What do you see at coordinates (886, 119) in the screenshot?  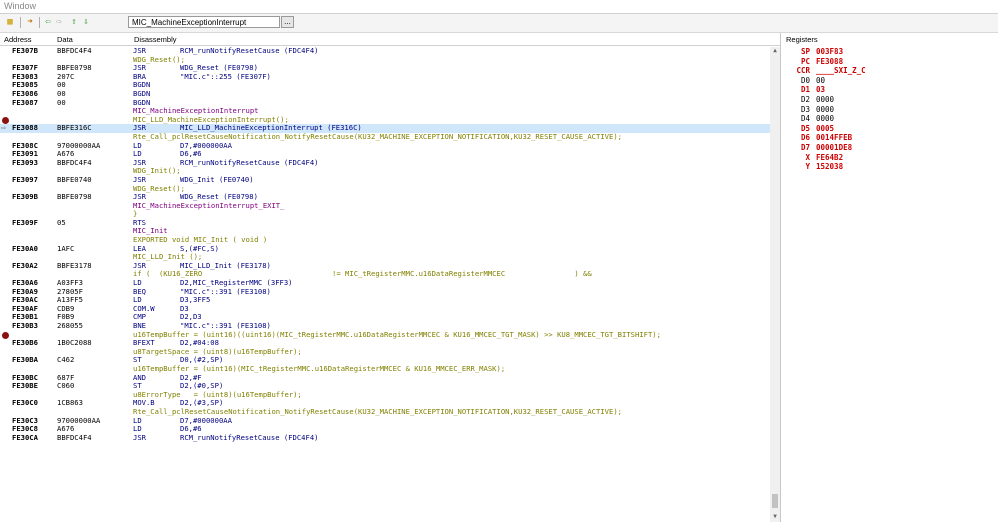 I see `register-row: D4 0000` at bounding box center [886, 119].